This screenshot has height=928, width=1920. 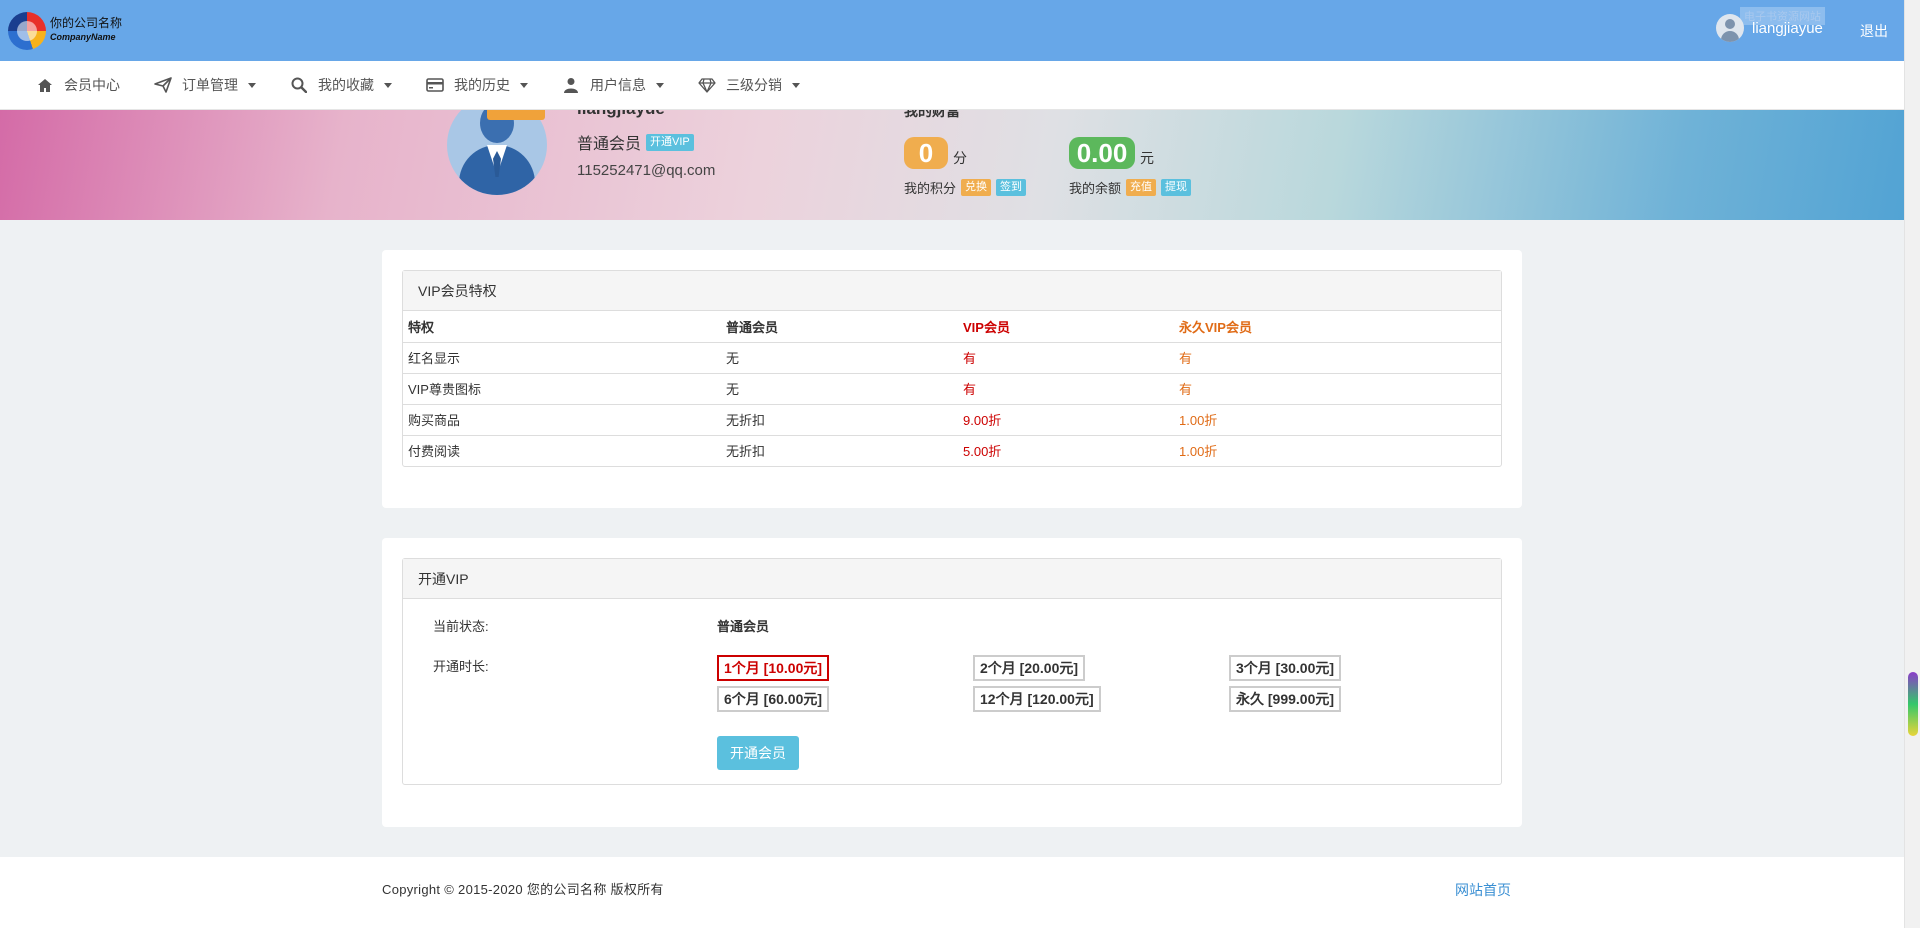 I want to click on nav-user-info: 用户信息, so click(x=613, y=85).